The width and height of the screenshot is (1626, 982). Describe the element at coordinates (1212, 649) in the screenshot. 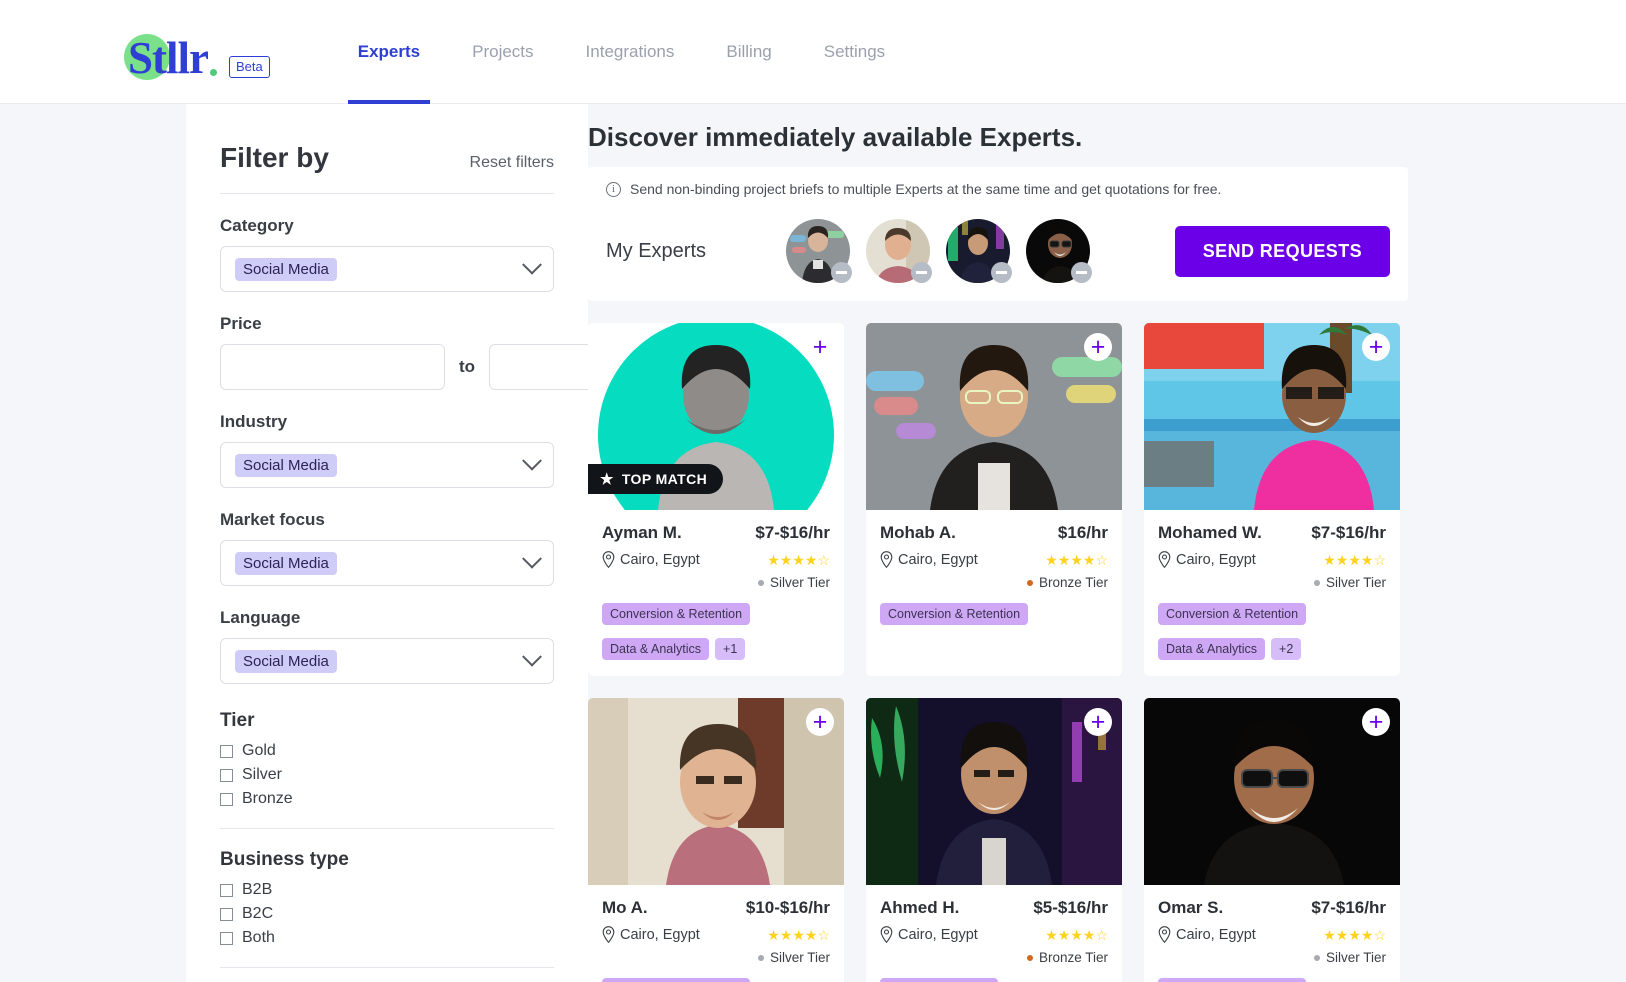

I see `expert-tag: Data & Analytics` at that location.